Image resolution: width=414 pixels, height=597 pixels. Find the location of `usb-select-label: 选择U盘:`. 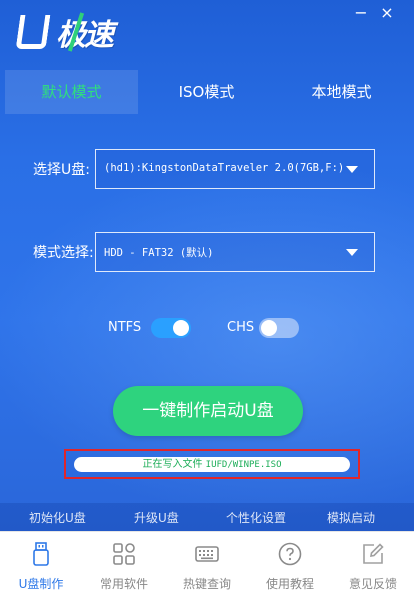

usb-select-label: 选择U盘: is located at coordinates (61, 170).